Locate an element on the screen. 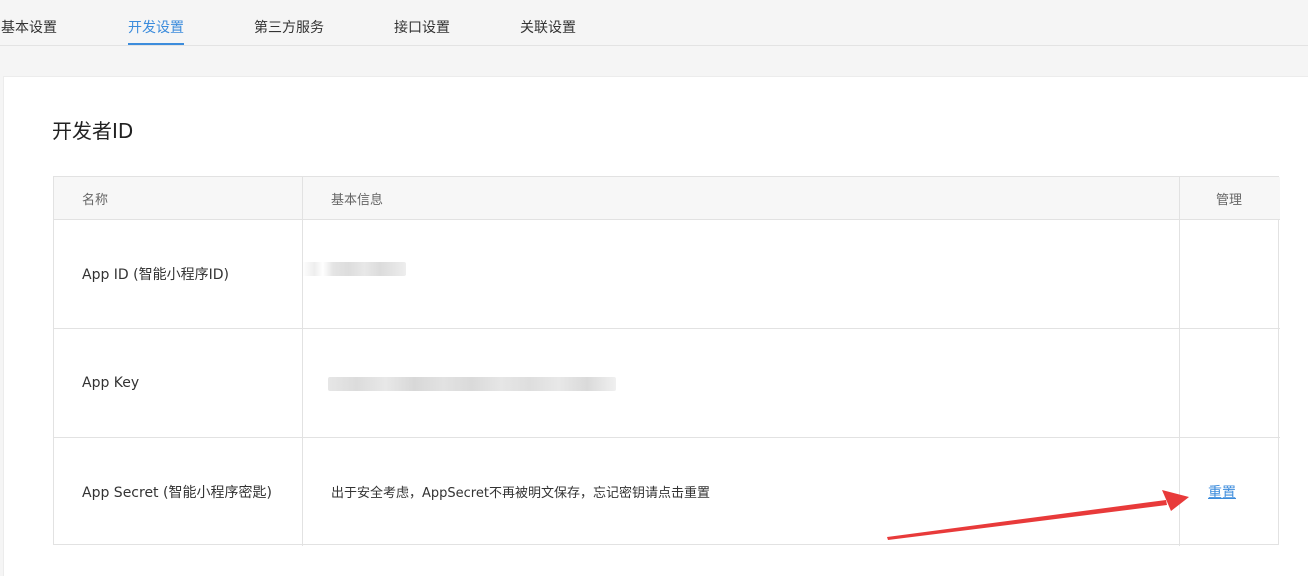  reset-link: 重置 is located at coordinates (1222, 492).